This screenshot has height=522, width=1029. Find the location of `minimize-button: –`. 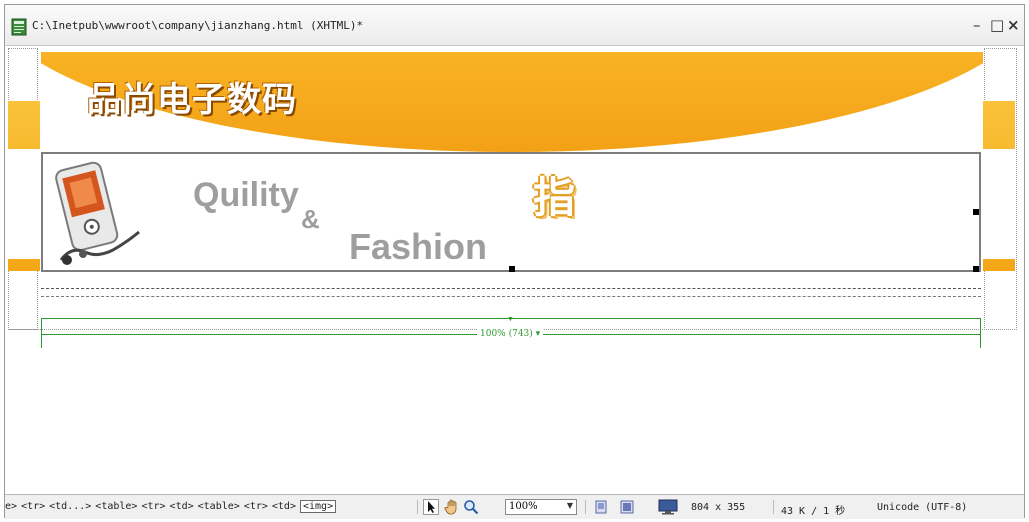

minimize-button: – is located at coordinates (977, 25).